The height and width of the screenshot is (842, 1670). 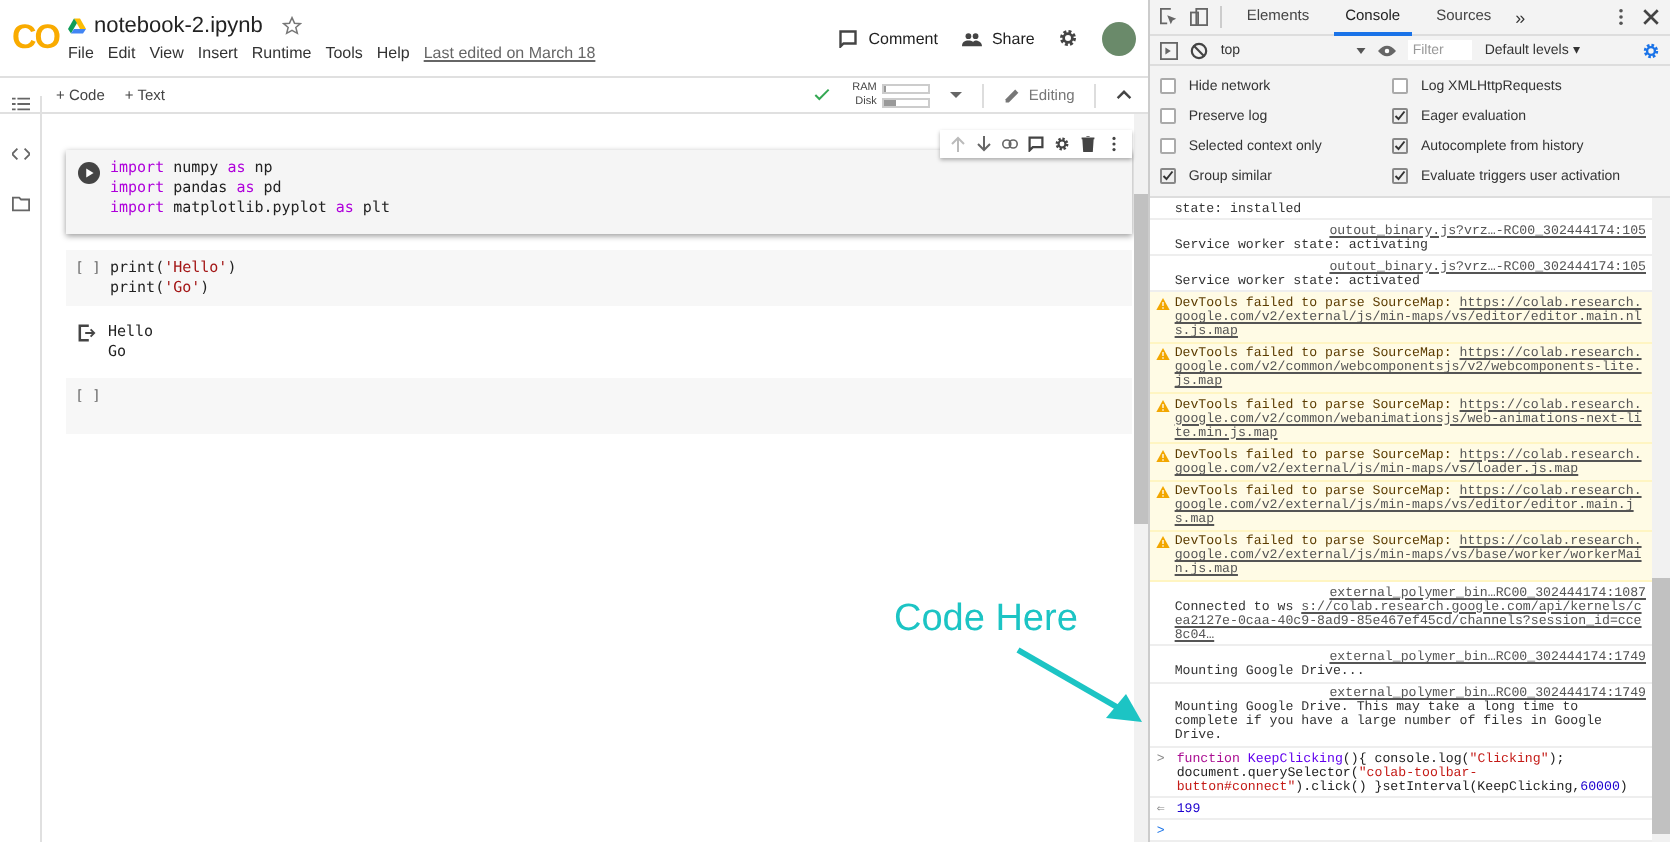 What do you see at coordinates (81, 53) in the screenshot?
I see `menu-item: File` at bounding box center [81, 53].